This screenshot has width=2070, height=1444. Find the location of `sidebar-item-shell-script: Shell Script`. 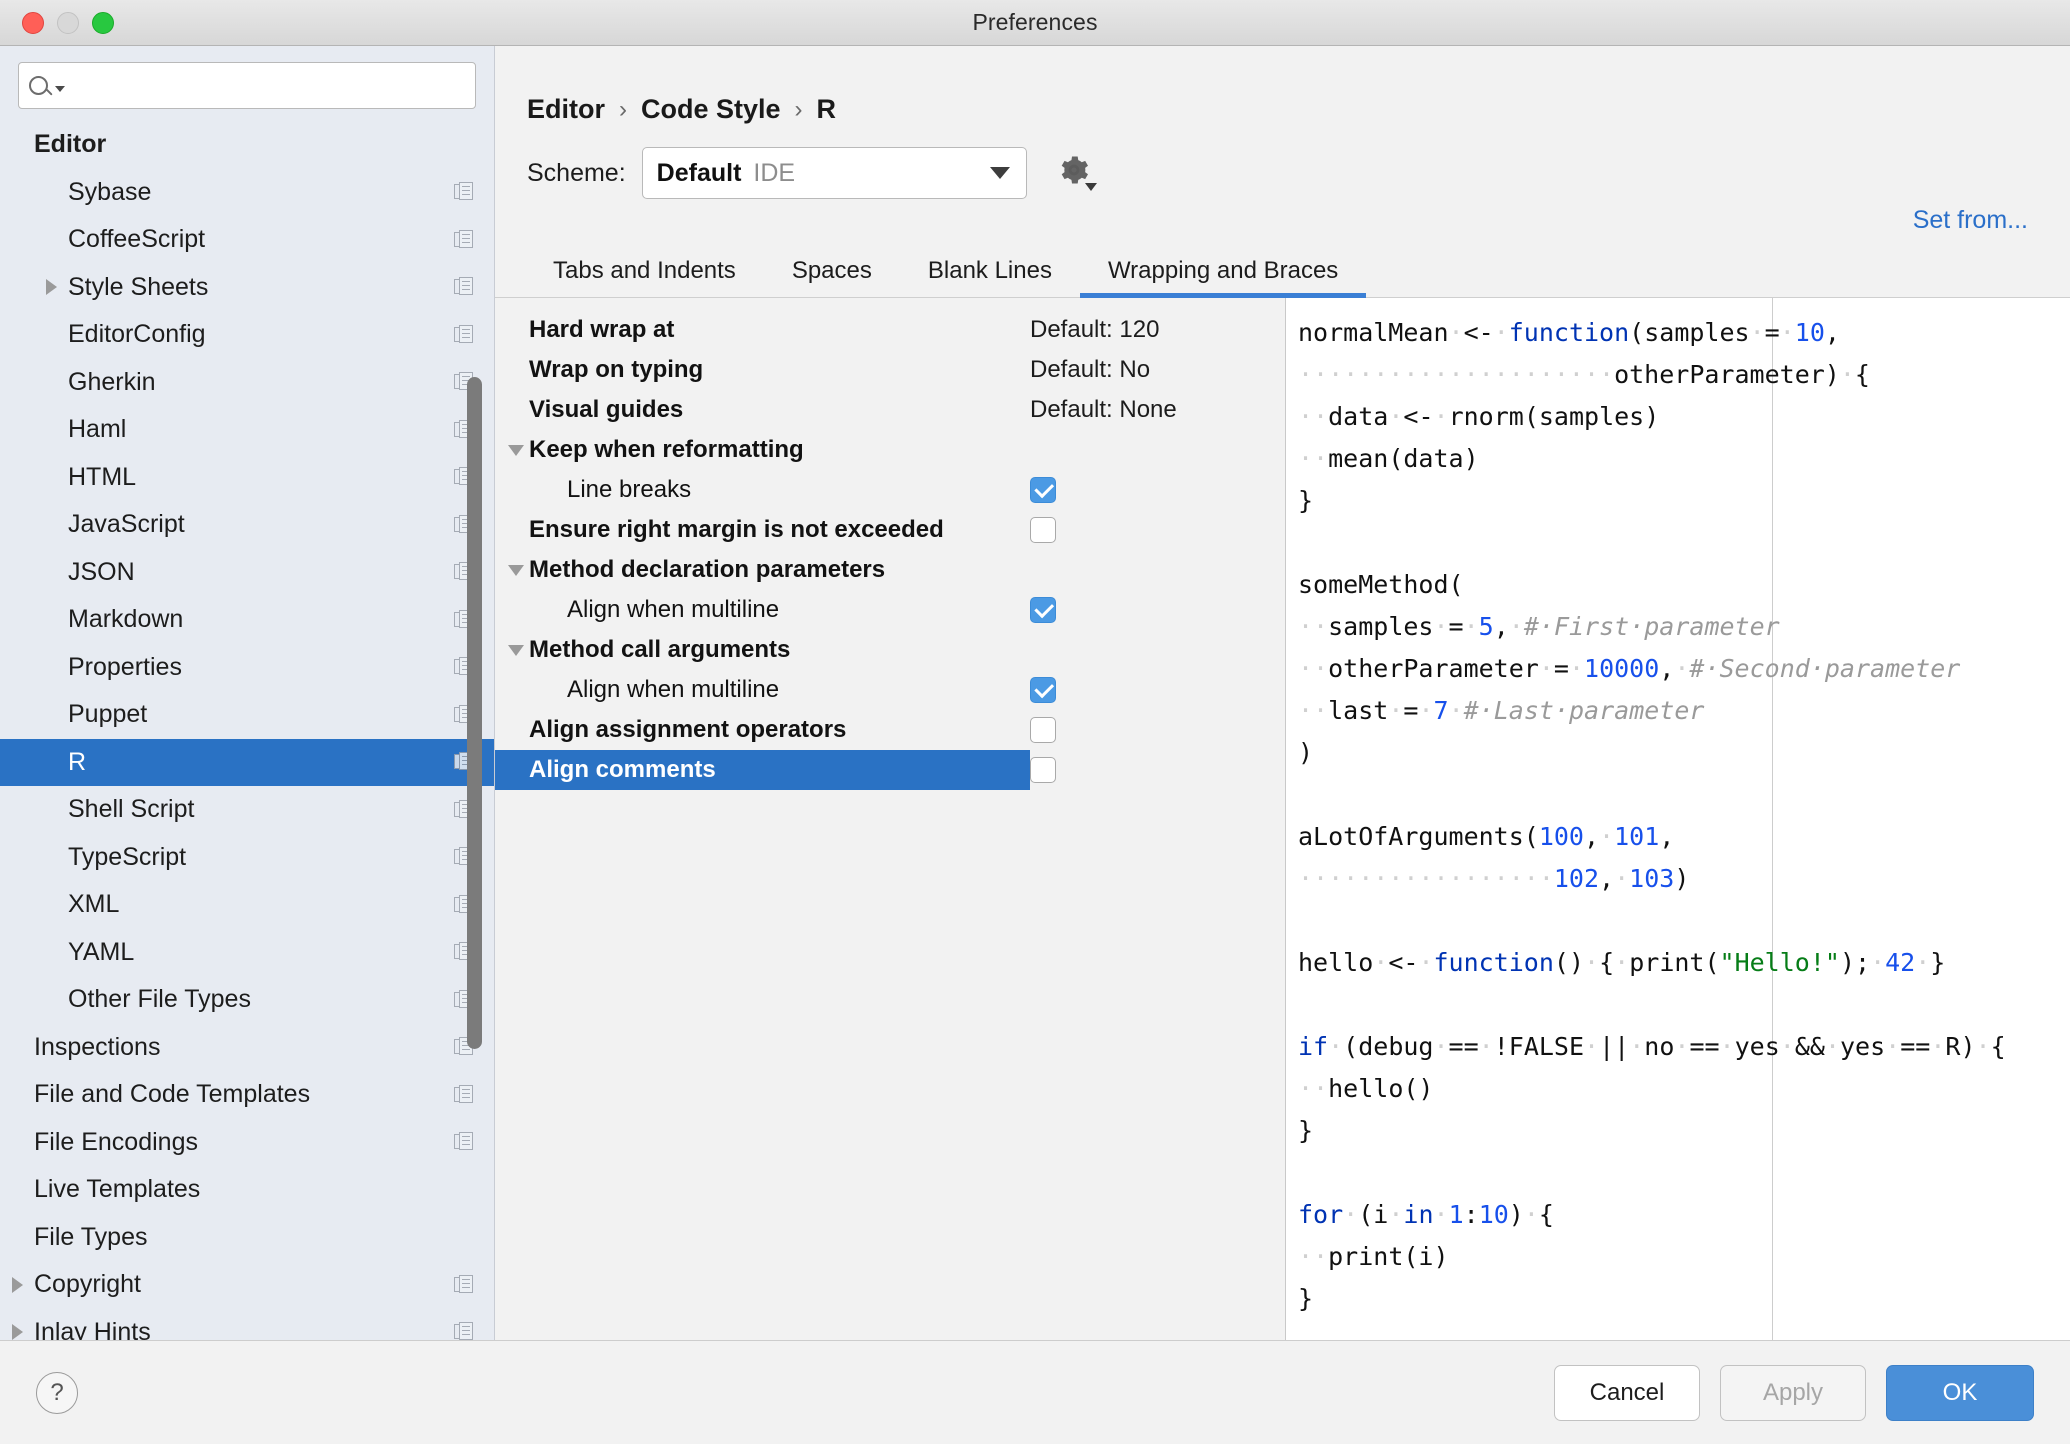

sidebar-item-shell-script: Shell Script is located at coordinates (247, 810).